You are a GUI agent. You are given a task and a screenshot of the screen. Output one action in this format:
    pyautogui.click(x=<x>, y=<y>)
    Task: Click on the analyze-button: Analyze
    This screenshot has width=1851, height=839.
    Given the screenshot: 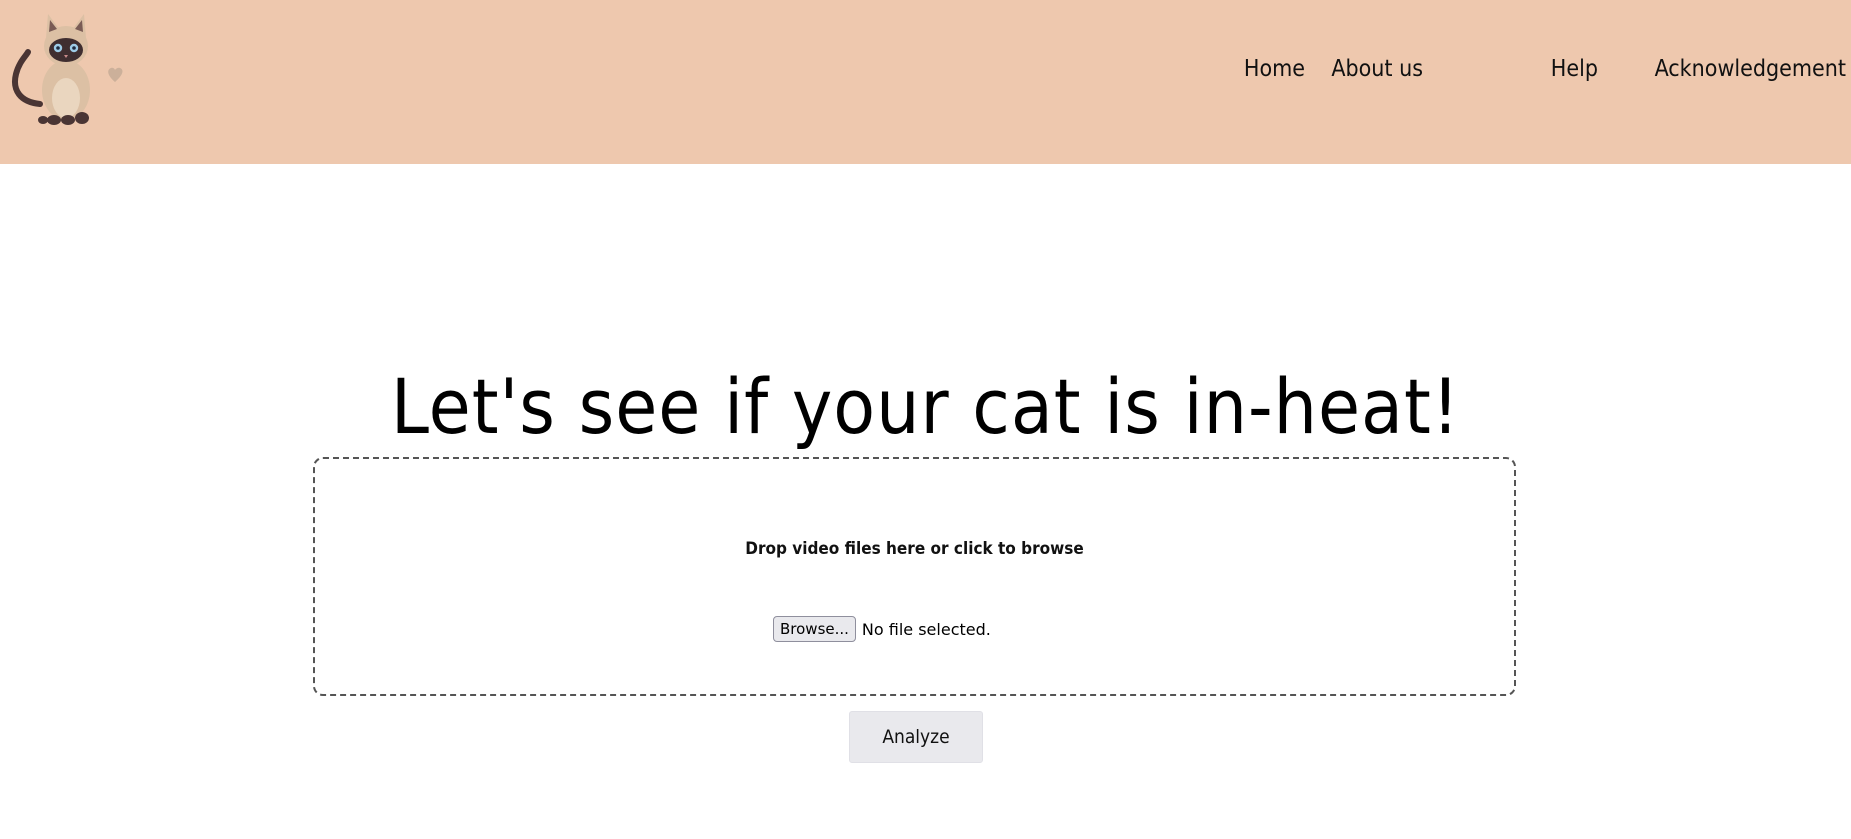 What is the action you would take?
    pyautogui.click(x=916, y=737)
    